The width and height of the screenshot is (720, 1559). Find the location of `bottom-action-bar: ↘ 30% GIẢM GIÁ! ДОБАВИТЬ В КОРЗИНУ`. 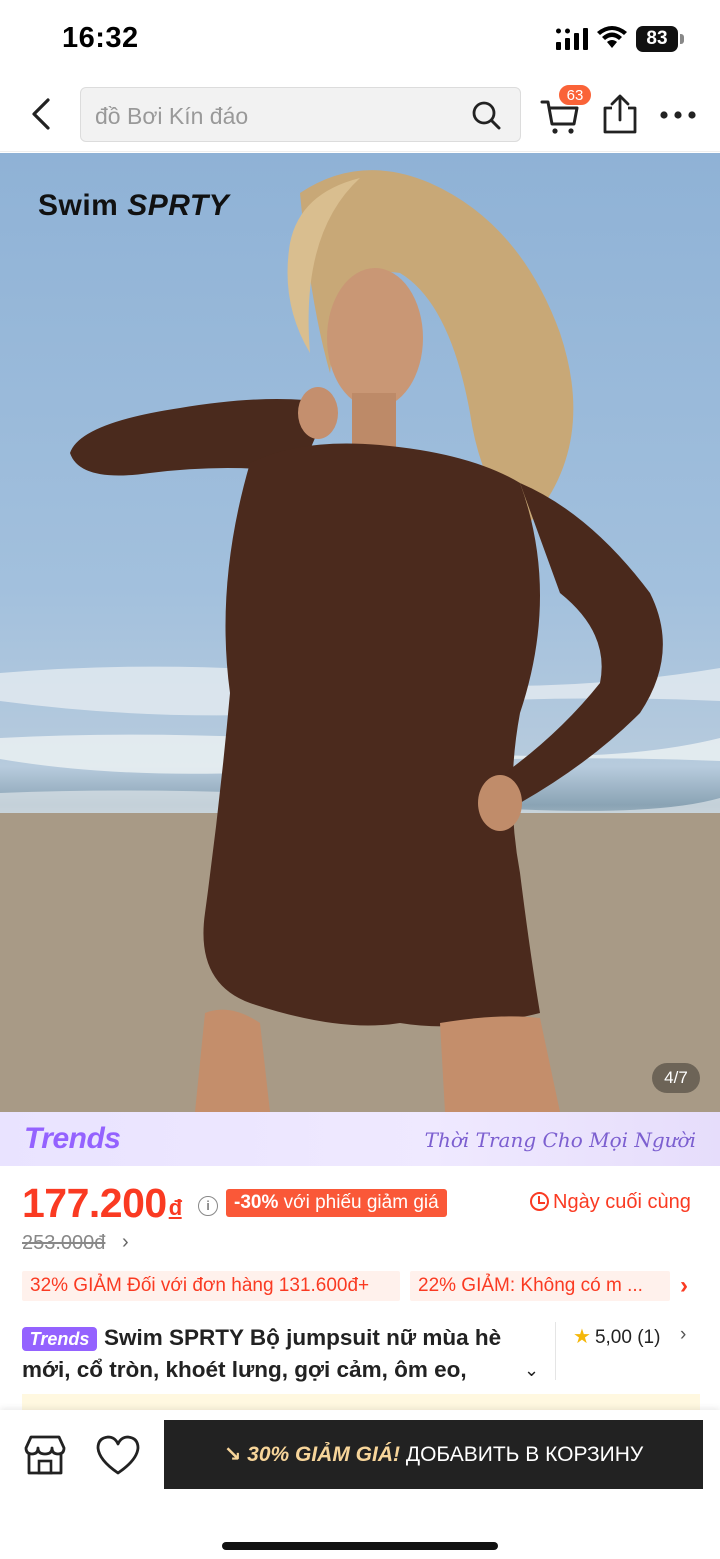

bottom-action-bar: ↘ 30% GIẢM GIÁ! ДОБАВИТЬ В КОРЗИНУ is located at coordinates (360, 1484).